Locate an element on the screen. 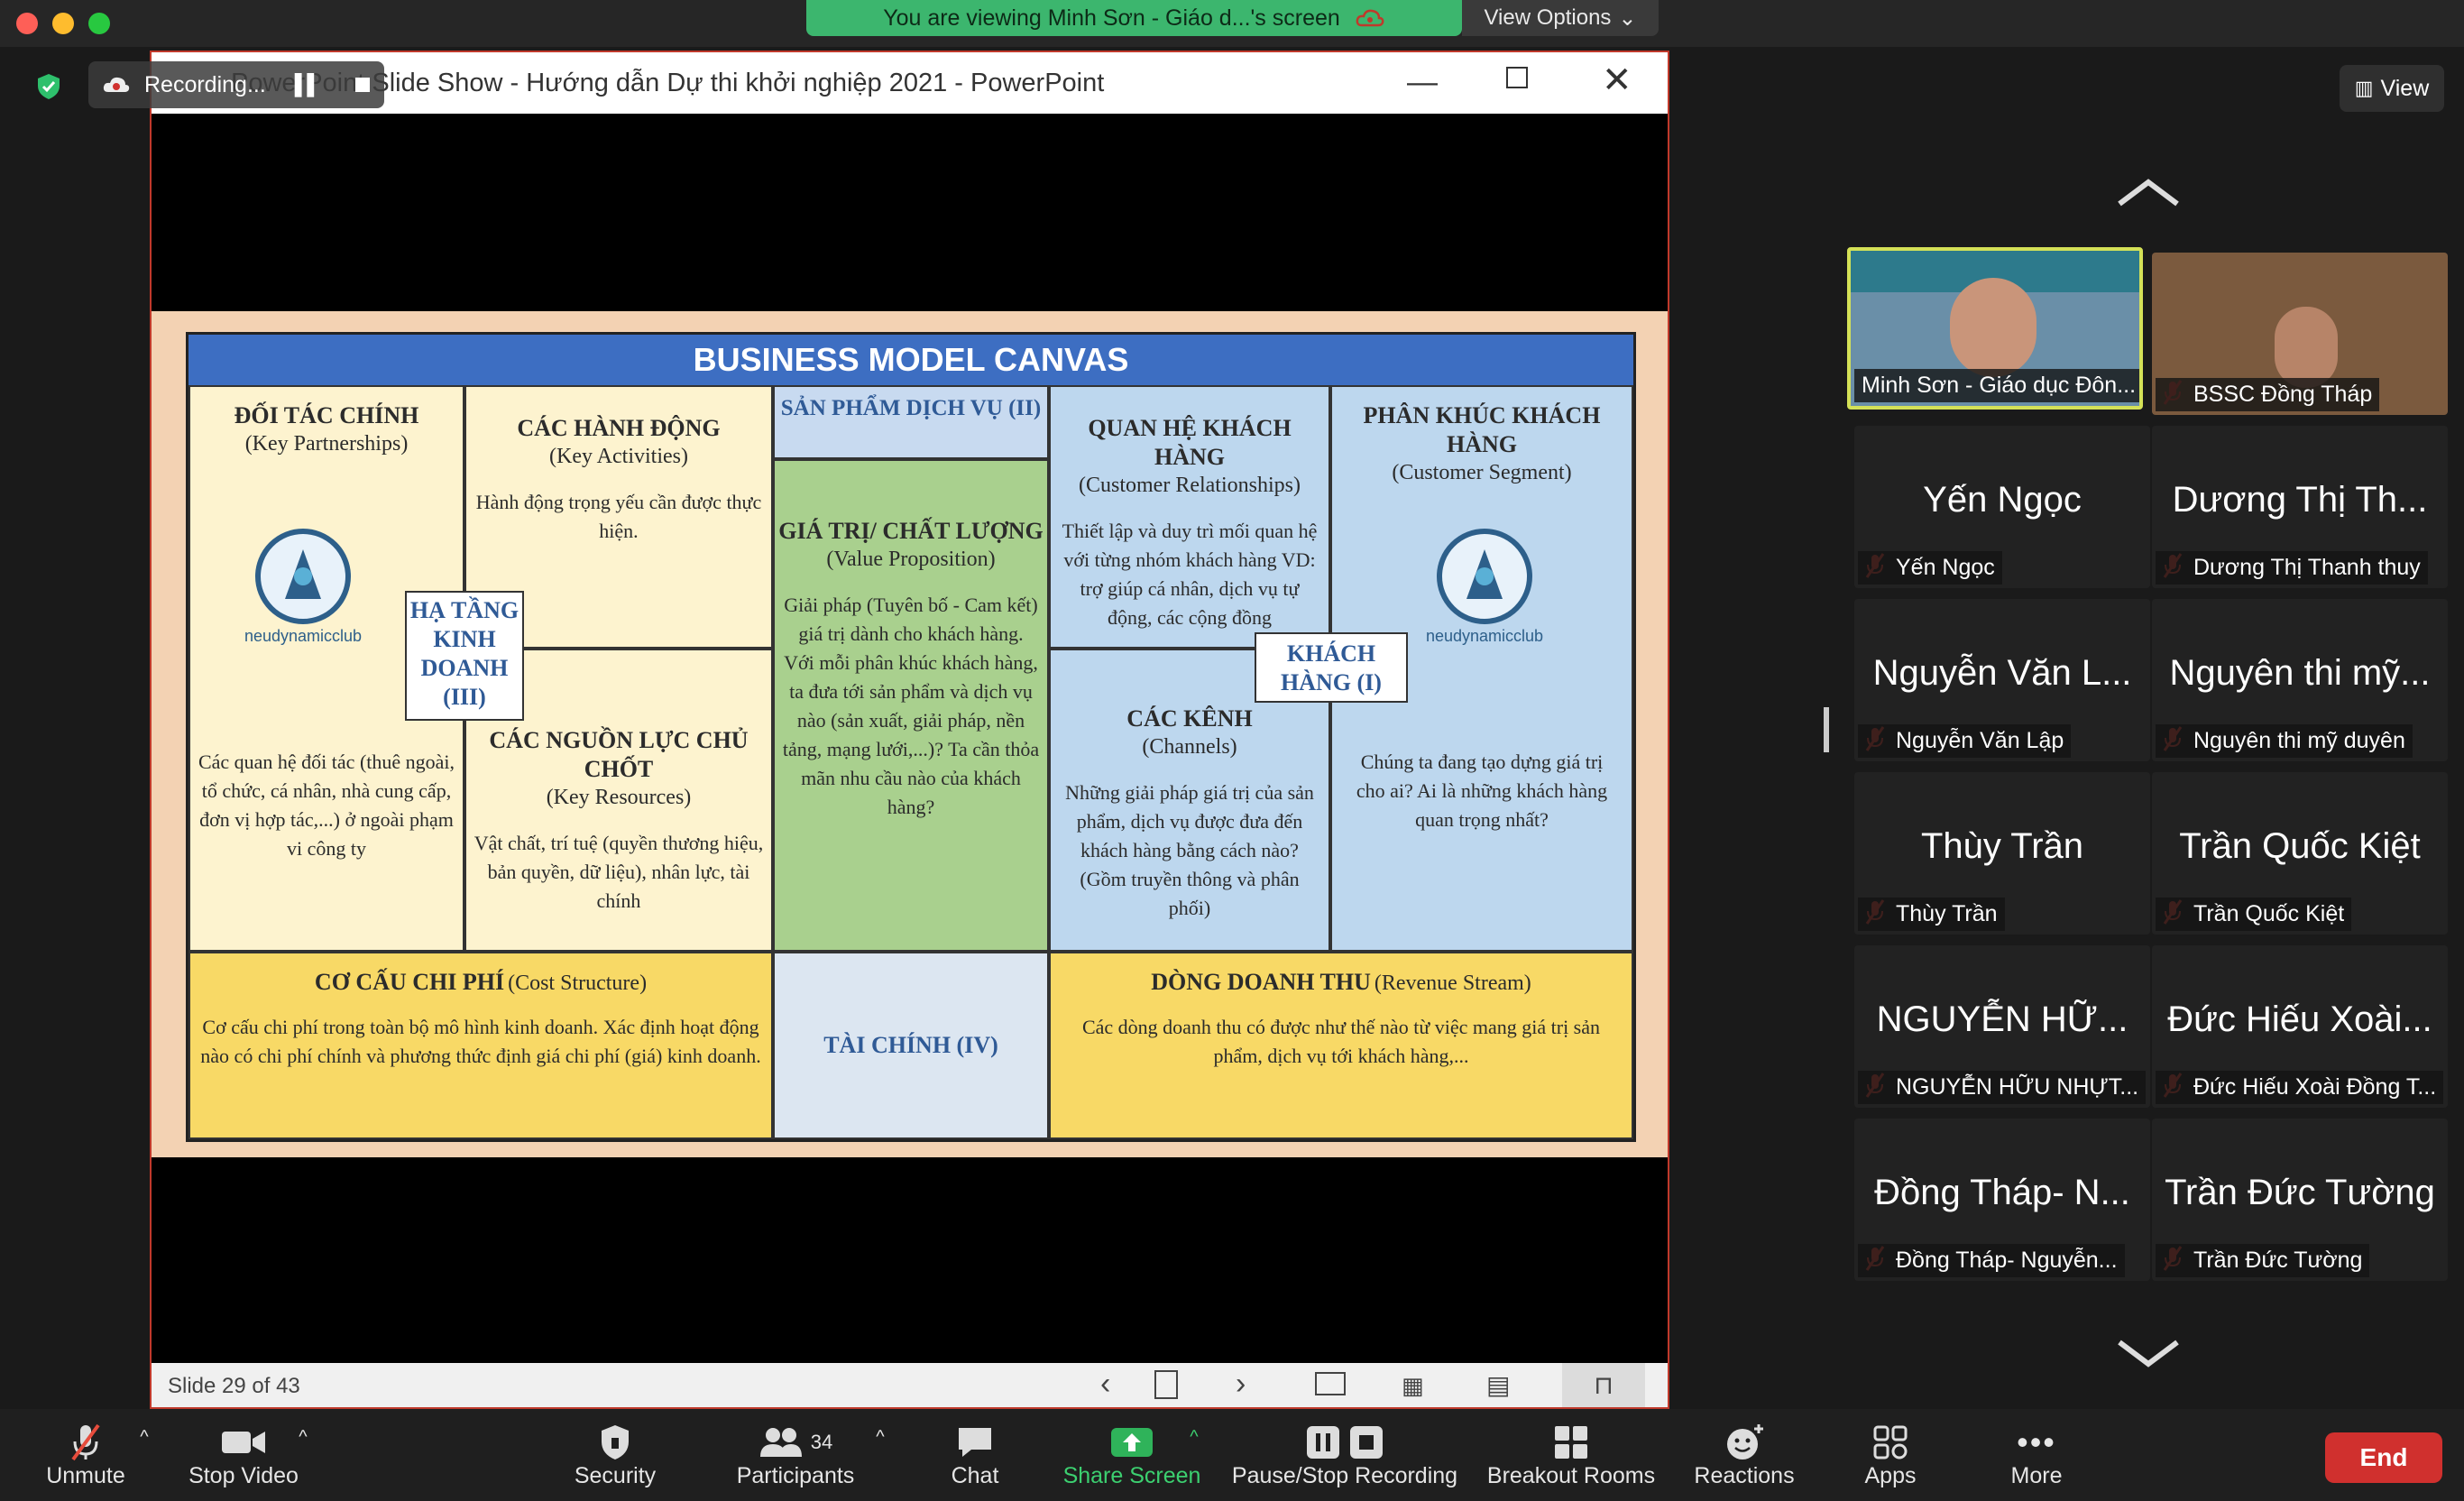  reading-view-icon: ▤ is located at coordinates (1498, 1385).